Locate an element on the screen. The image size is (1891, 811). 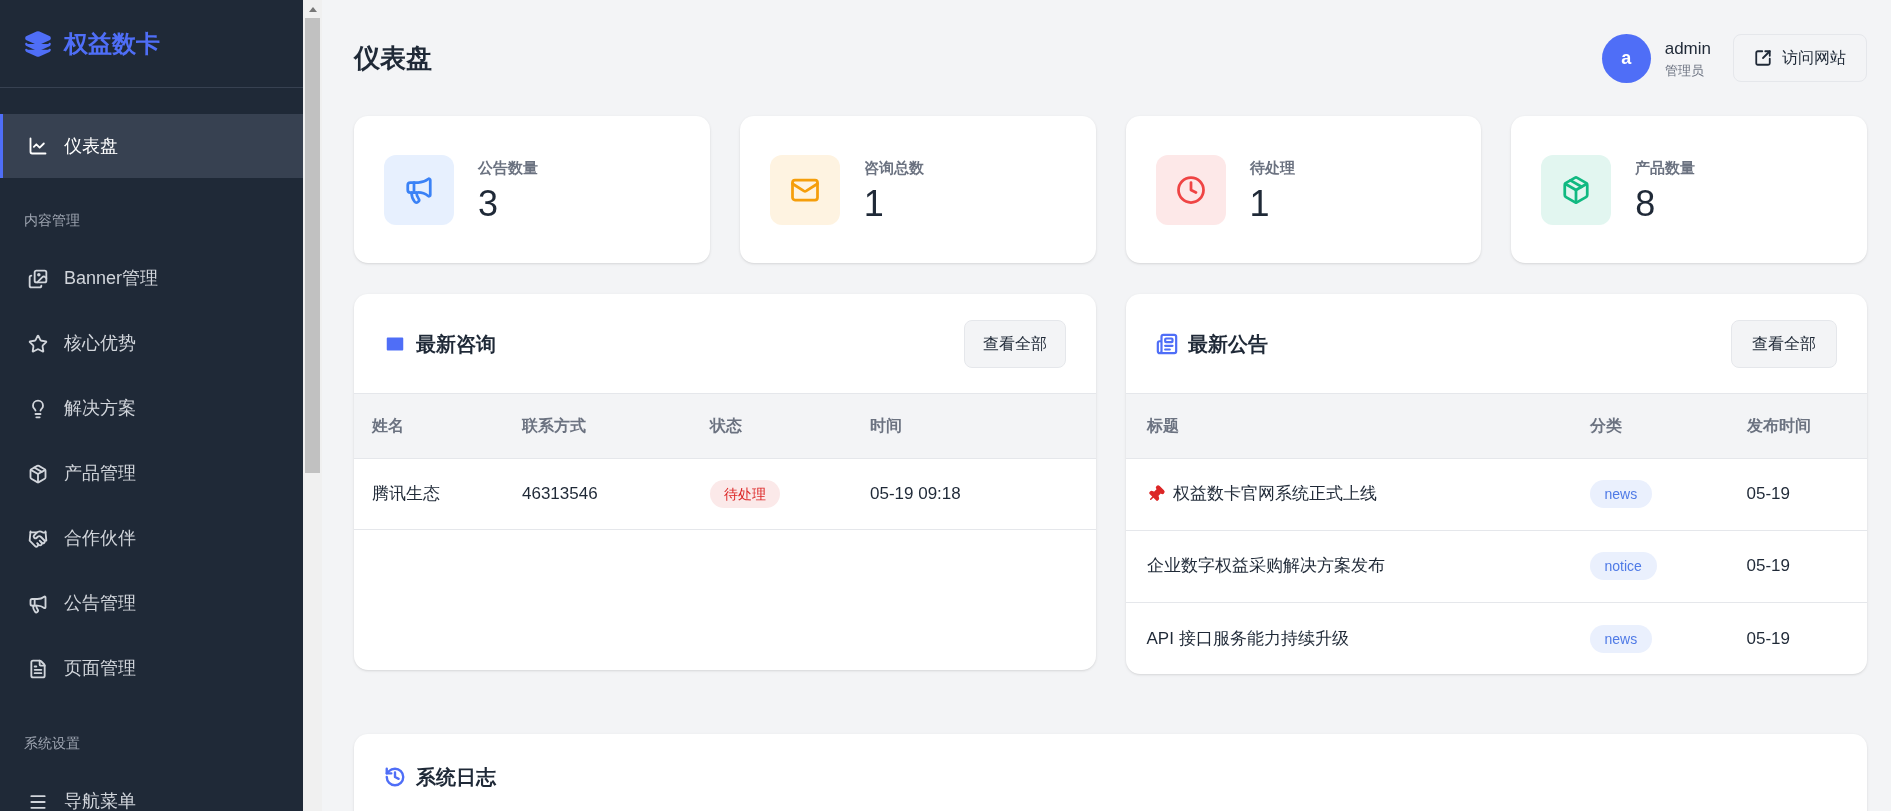
category-tag: notice is located at coordinates (1623, 566).